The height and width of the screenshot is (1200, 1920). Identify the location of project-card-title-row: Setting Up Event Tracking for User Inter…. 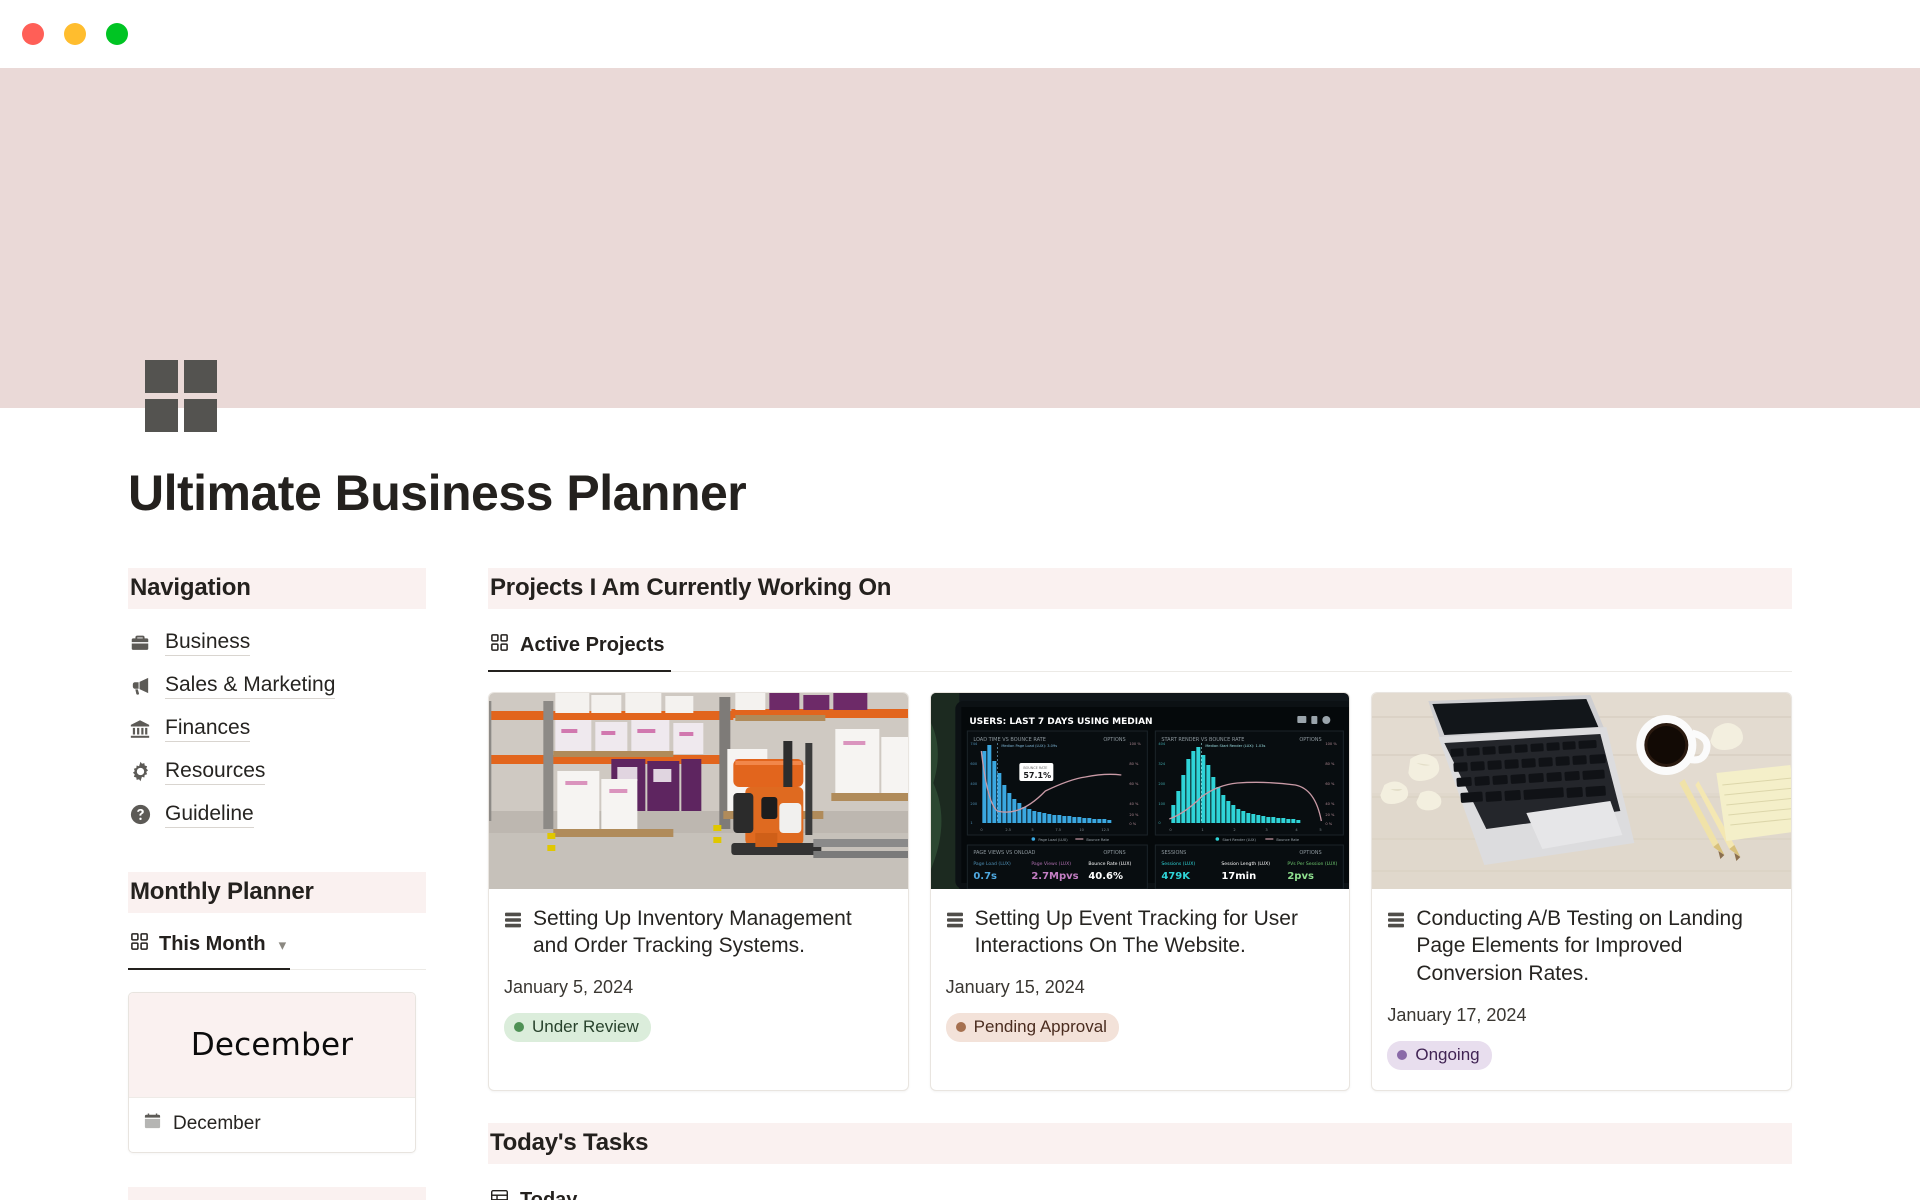
(1139, 933).